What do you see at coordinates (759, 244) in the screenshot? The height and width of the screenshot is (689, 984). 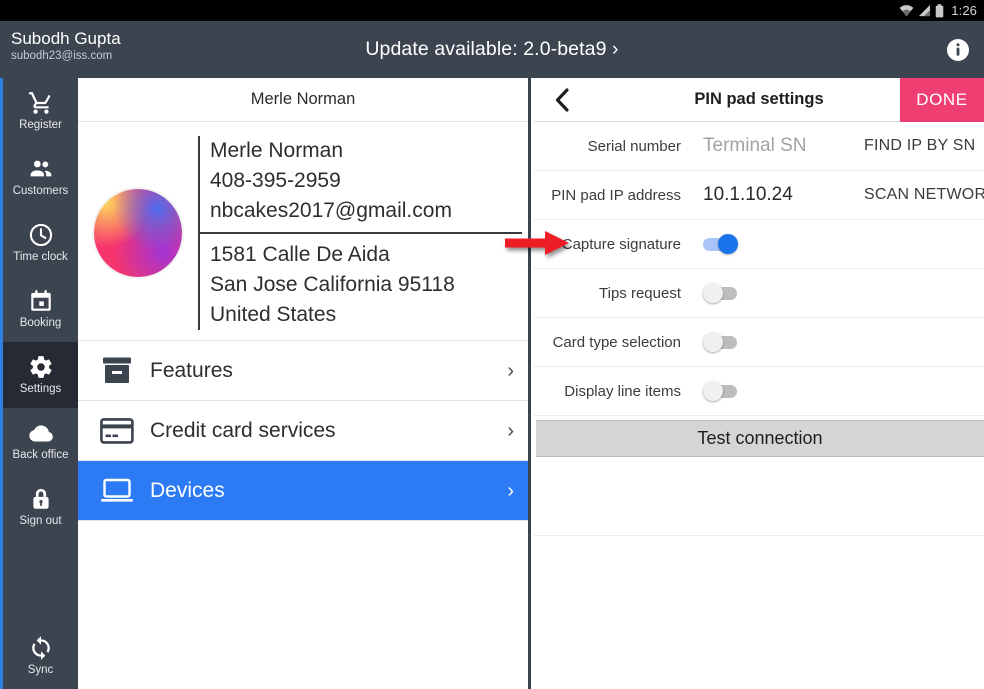 I see `capture-signature-row: Capture signature` at bounding box center [759, 244].